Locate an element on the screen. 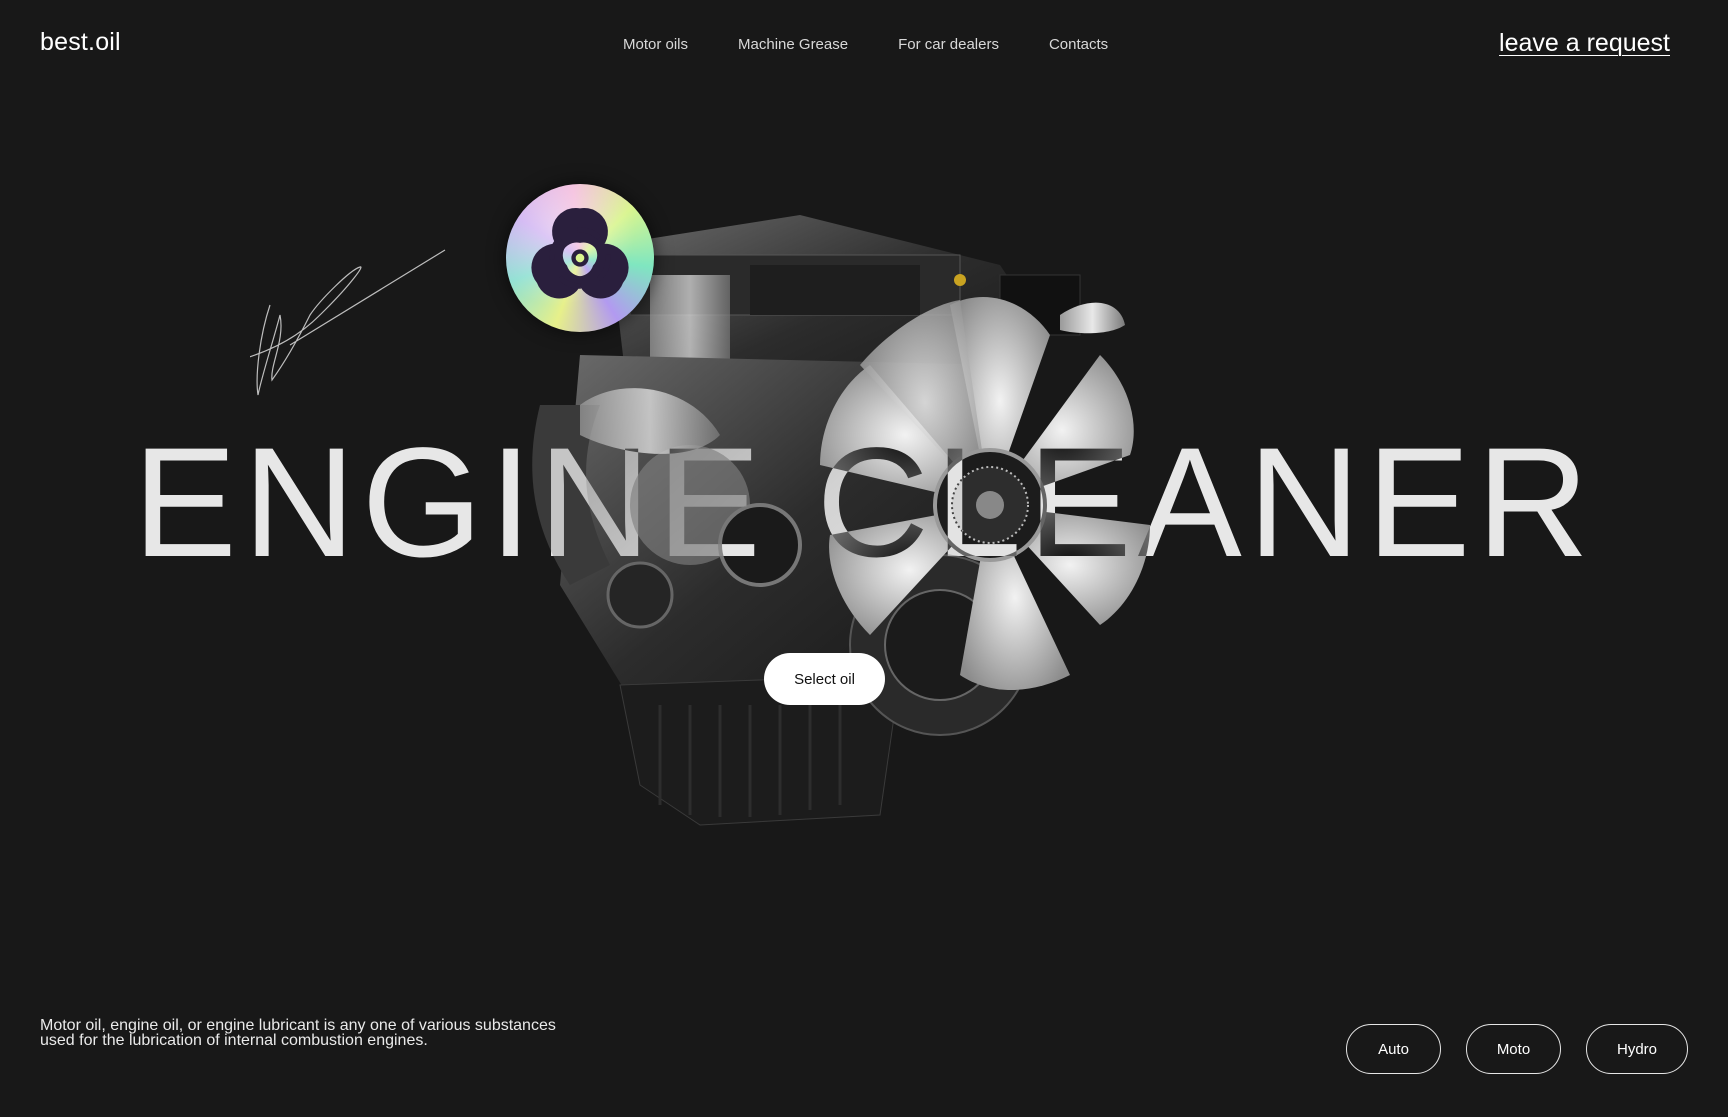 The image size is (1728, 1117). nav-item-motor-oils: Motor oils is located at coordinates (655, 44).